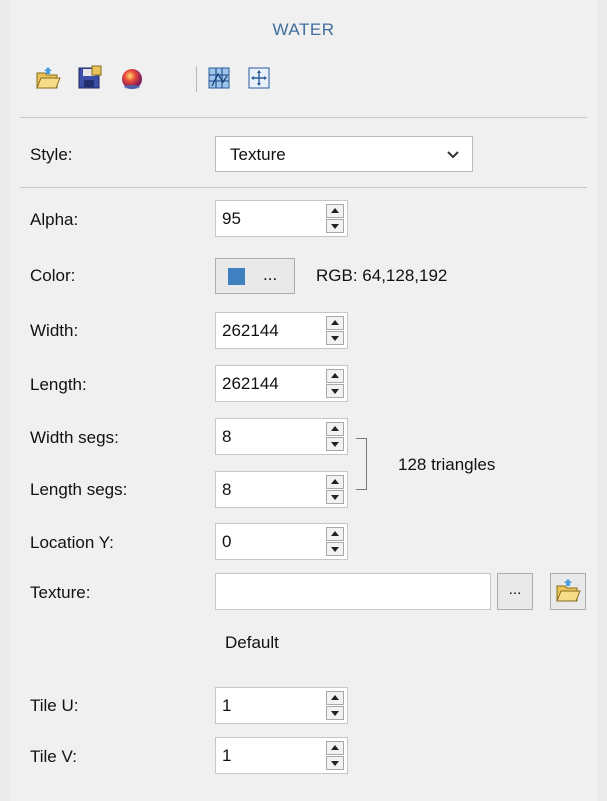  I want to click on tile-v-down-button, so click(335, 763).